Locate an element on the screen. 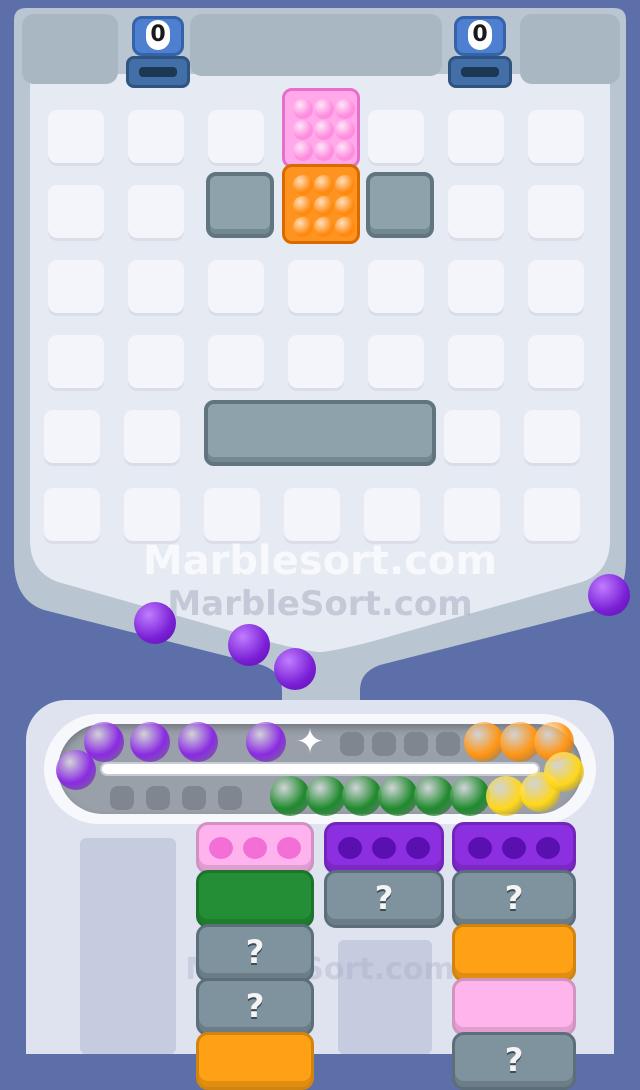 This screenshot has height=1090, width=640. sparkle-icon: ✦ is located at coordinates (310, 742).